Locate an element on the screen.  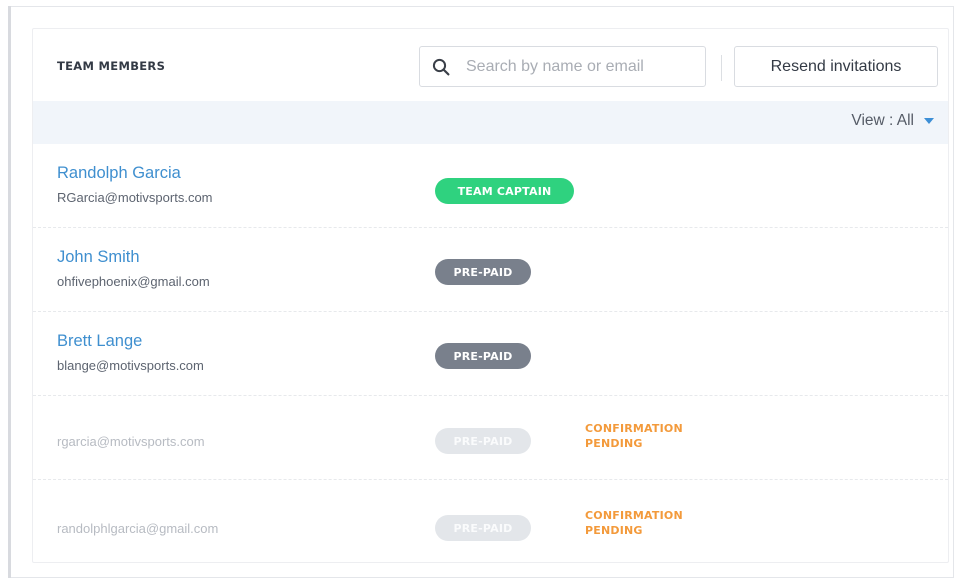
view-filter-dropdown: View : All is located at coordinates (892, 121).